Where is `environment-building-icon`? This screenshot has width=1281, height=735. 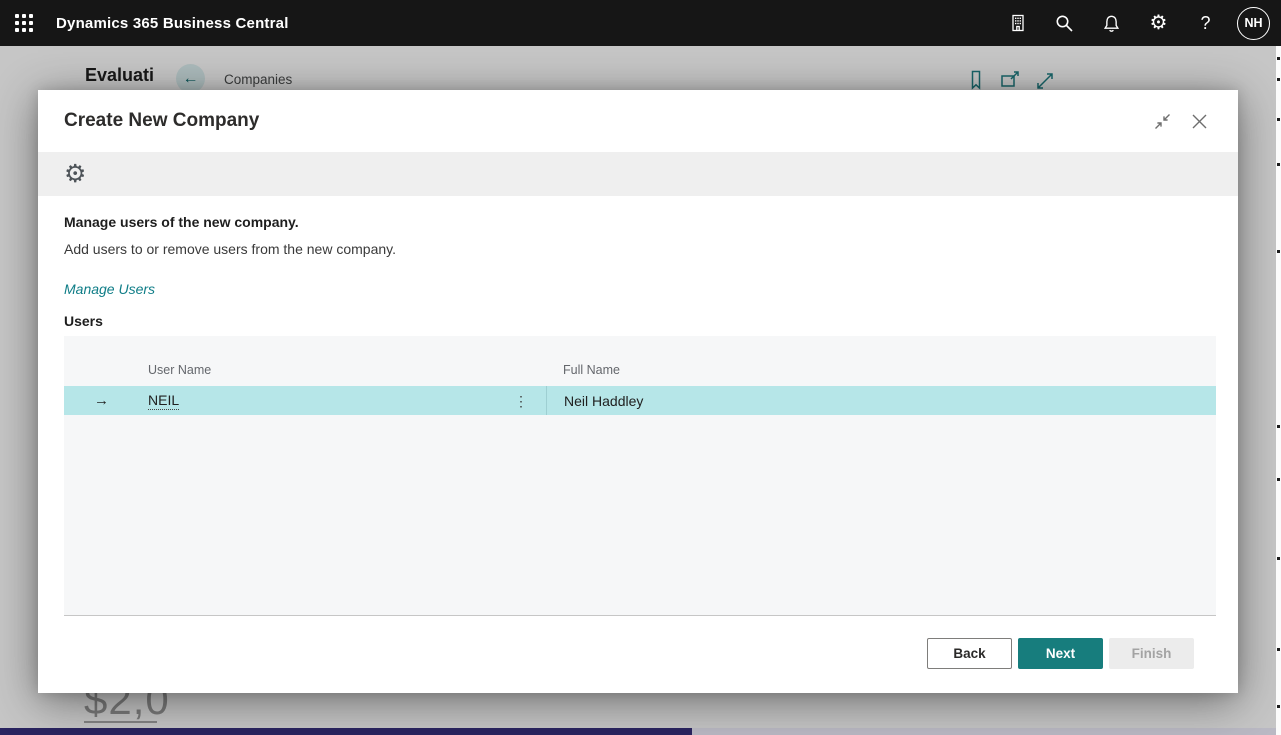
environment-building-icon is located at coordinates (1017, 23).